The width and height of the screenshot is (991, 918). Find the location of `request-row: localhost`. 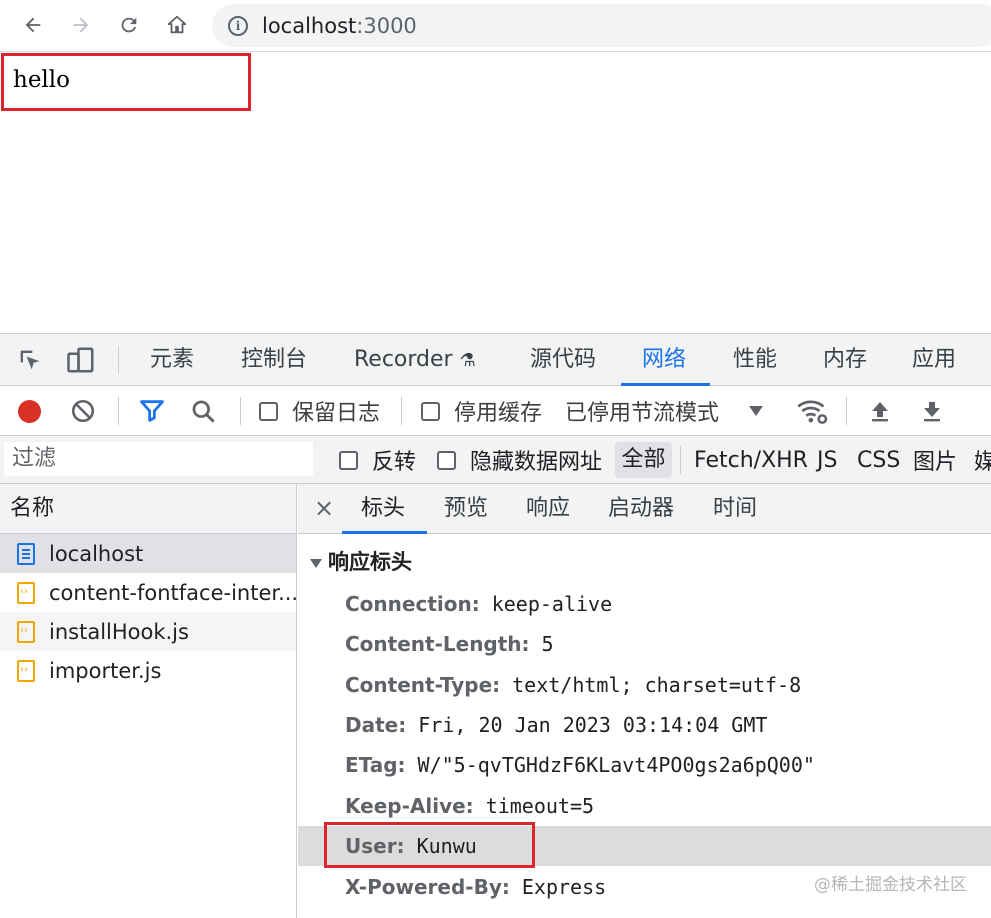

request-row: localhost is located at coordinates (148, 553).